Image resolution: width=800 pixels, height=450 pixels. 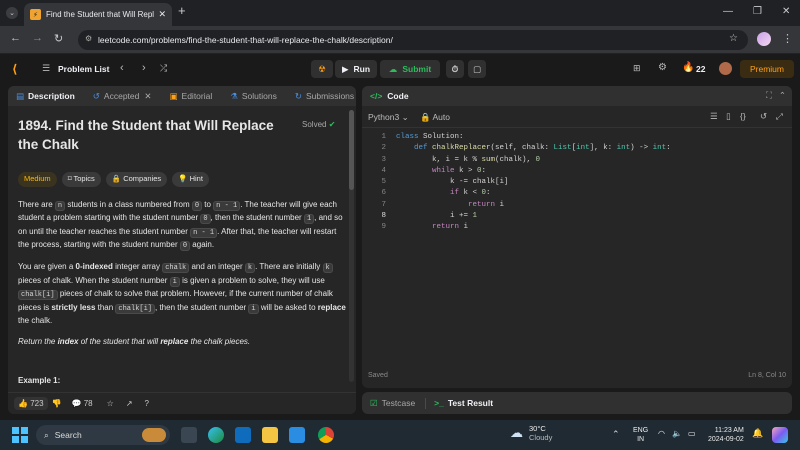 What do you see at coordinates (81, 179) in the screenshot?
I see `topics-chip: ⌑ Topics` at bounding box center [81, 179].